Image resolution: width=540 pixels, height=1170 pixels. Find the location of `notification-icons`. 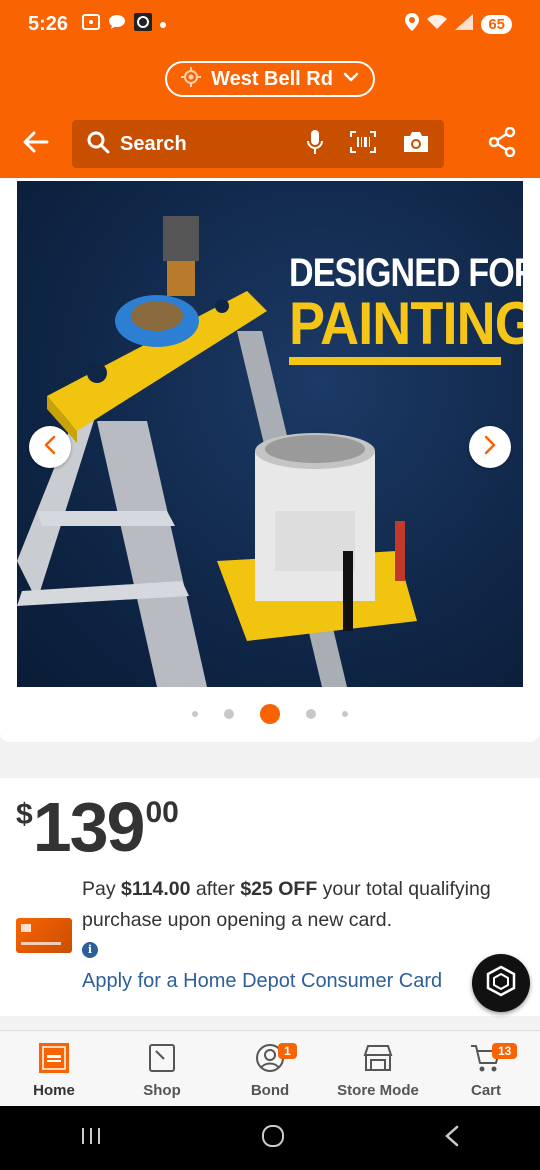

notification-icons is located at coordinates (124, 24).